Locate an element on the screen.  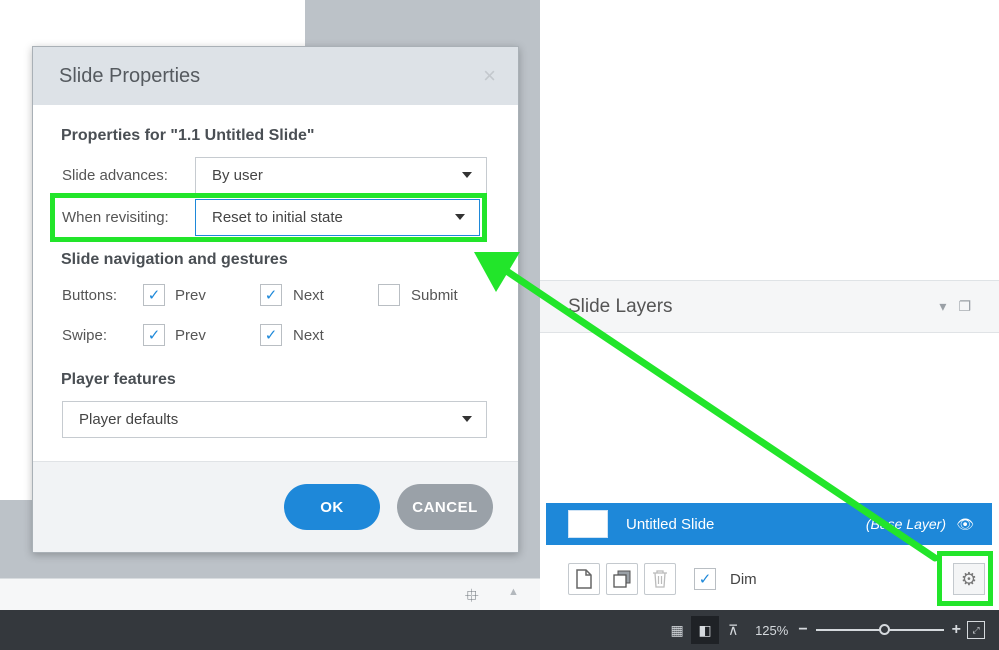
buttons-label: Buttons: is located at coordinates (90, 295).